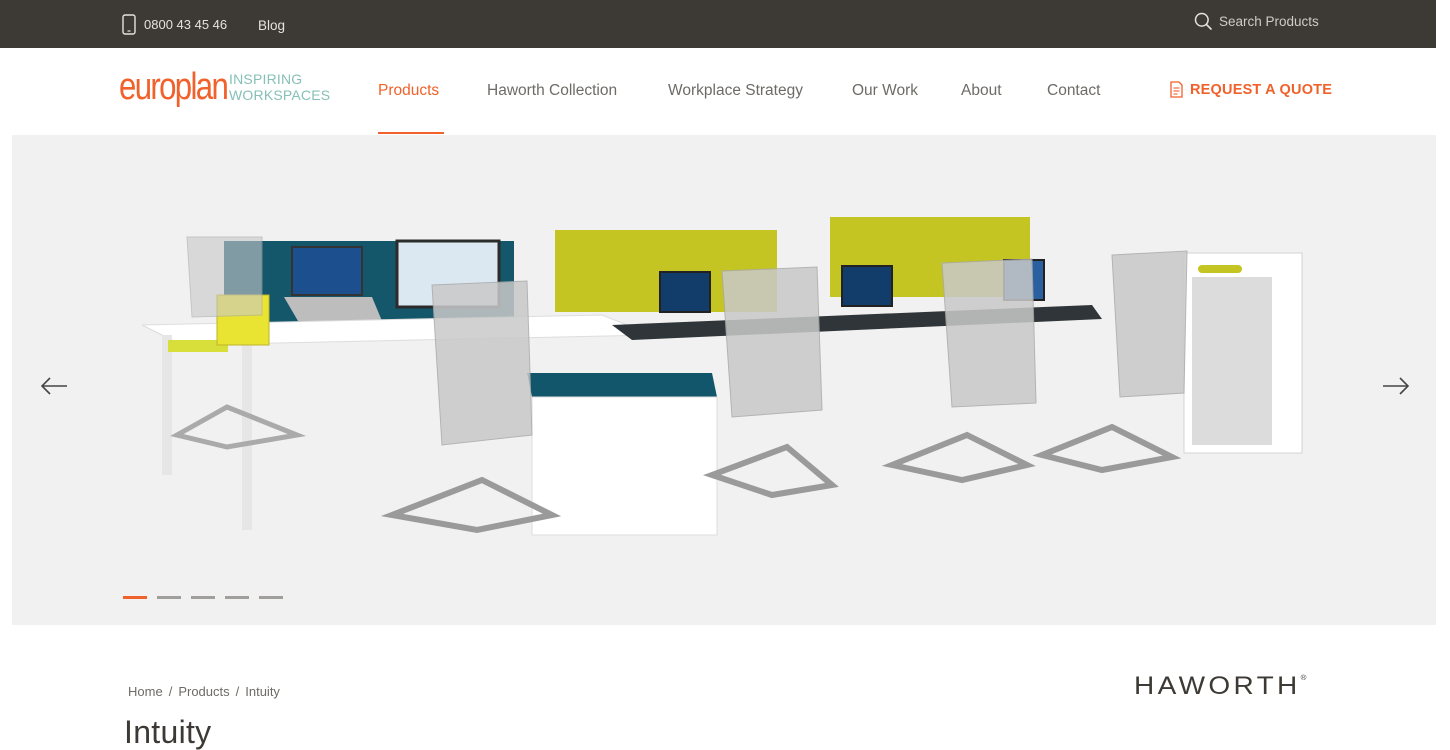  Describe the element at coordinates (174, 87) in the screenshot. I see `logo-wordmark: europlan` at that location.